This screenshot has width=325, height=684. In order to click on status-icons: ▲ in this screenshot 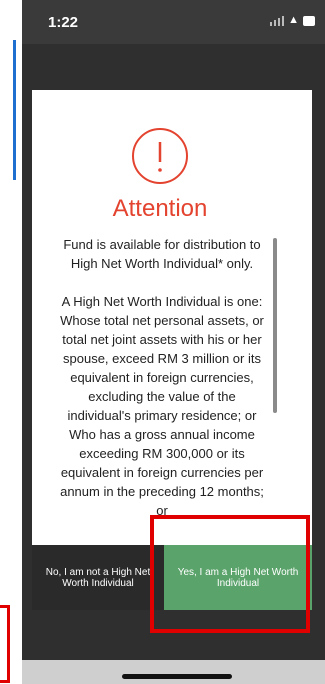, I will do `click(292, 20)`.